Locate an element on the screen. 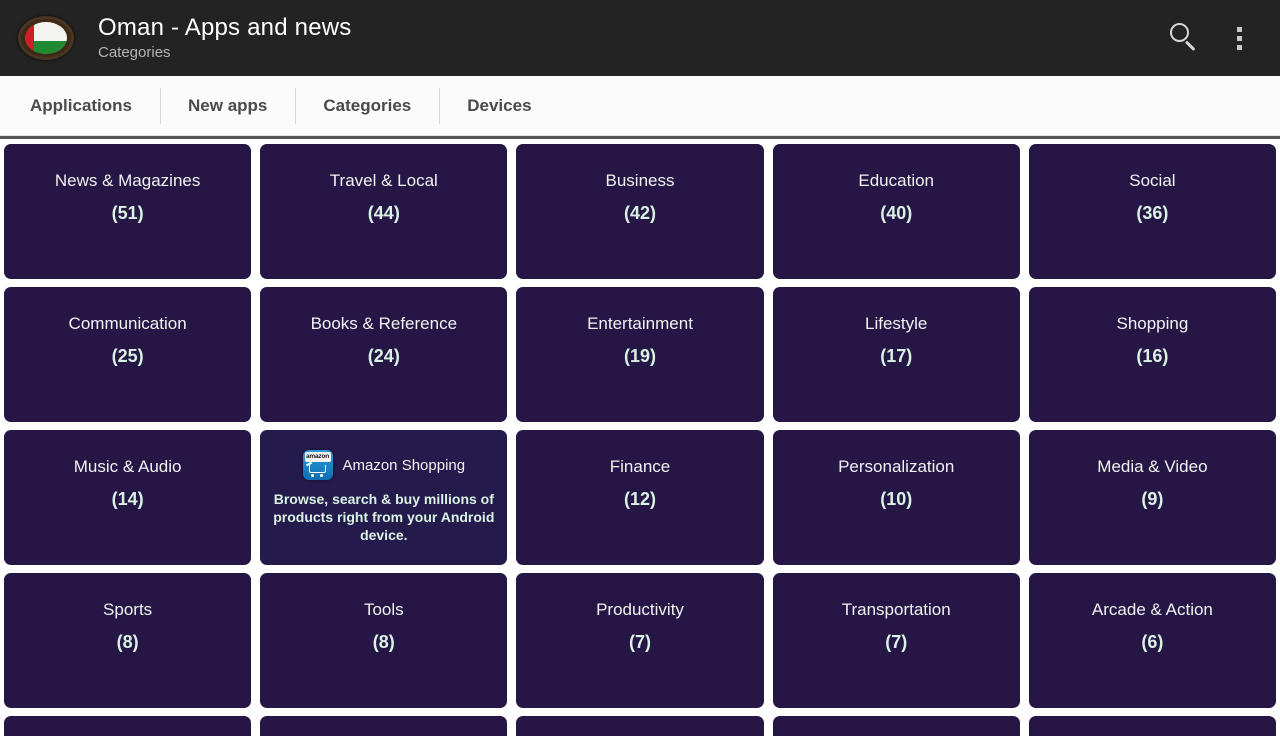 This screenshot has width=1280, height=736. category-tile: Entertainment (19) is located at coordinates (640, 354).